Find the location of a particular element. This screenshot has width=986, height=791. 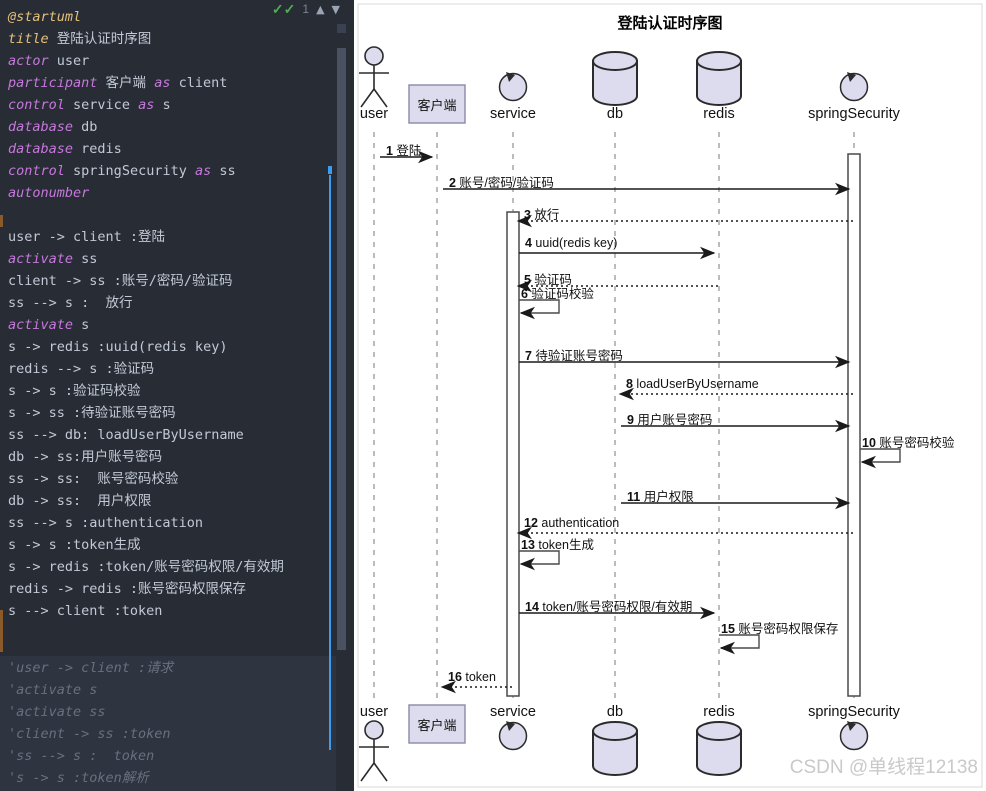

code-line: redis -> redis :账号密码权限保存 is located at coordinates (171, 589).